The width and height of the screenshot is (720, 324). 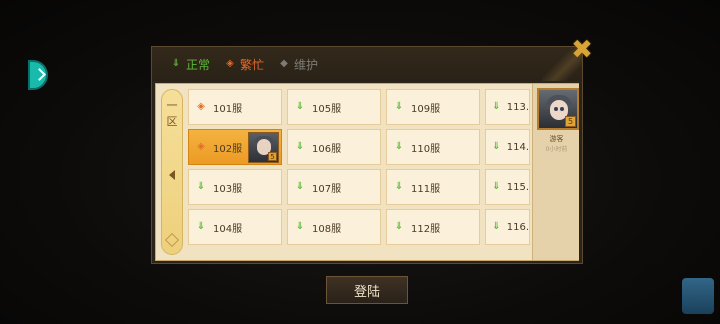 I want to click on server-item: ◈ 101服, so click(x=235, y=107).